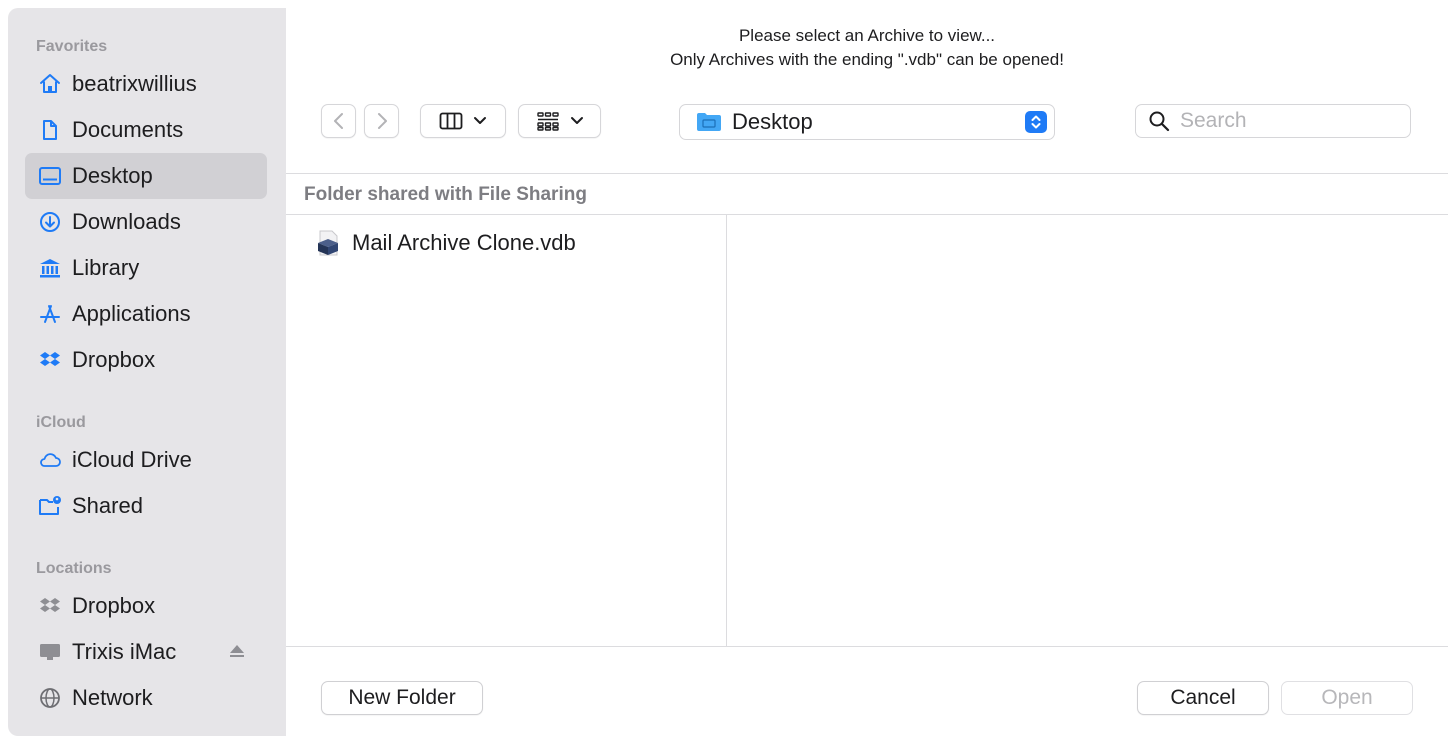 Image resolution: width=1456 pixels, height=742 pixels. I want to click on columns-view-icon, so click(451, 121).